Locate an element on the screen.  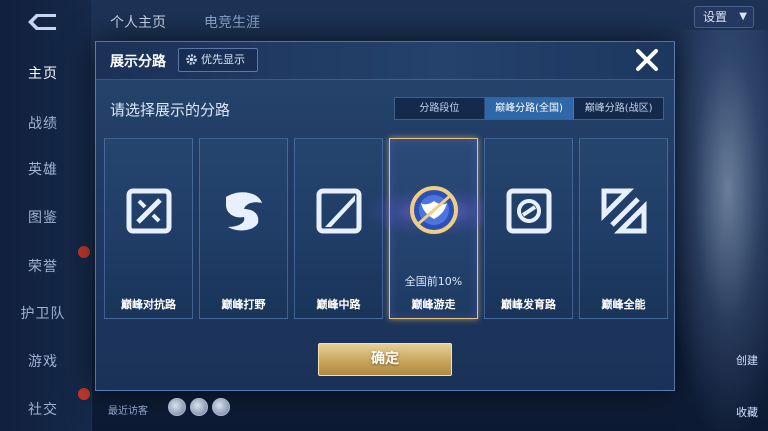
tab-esports-career: 电竞生涯 is located at coordinates (232, 22).